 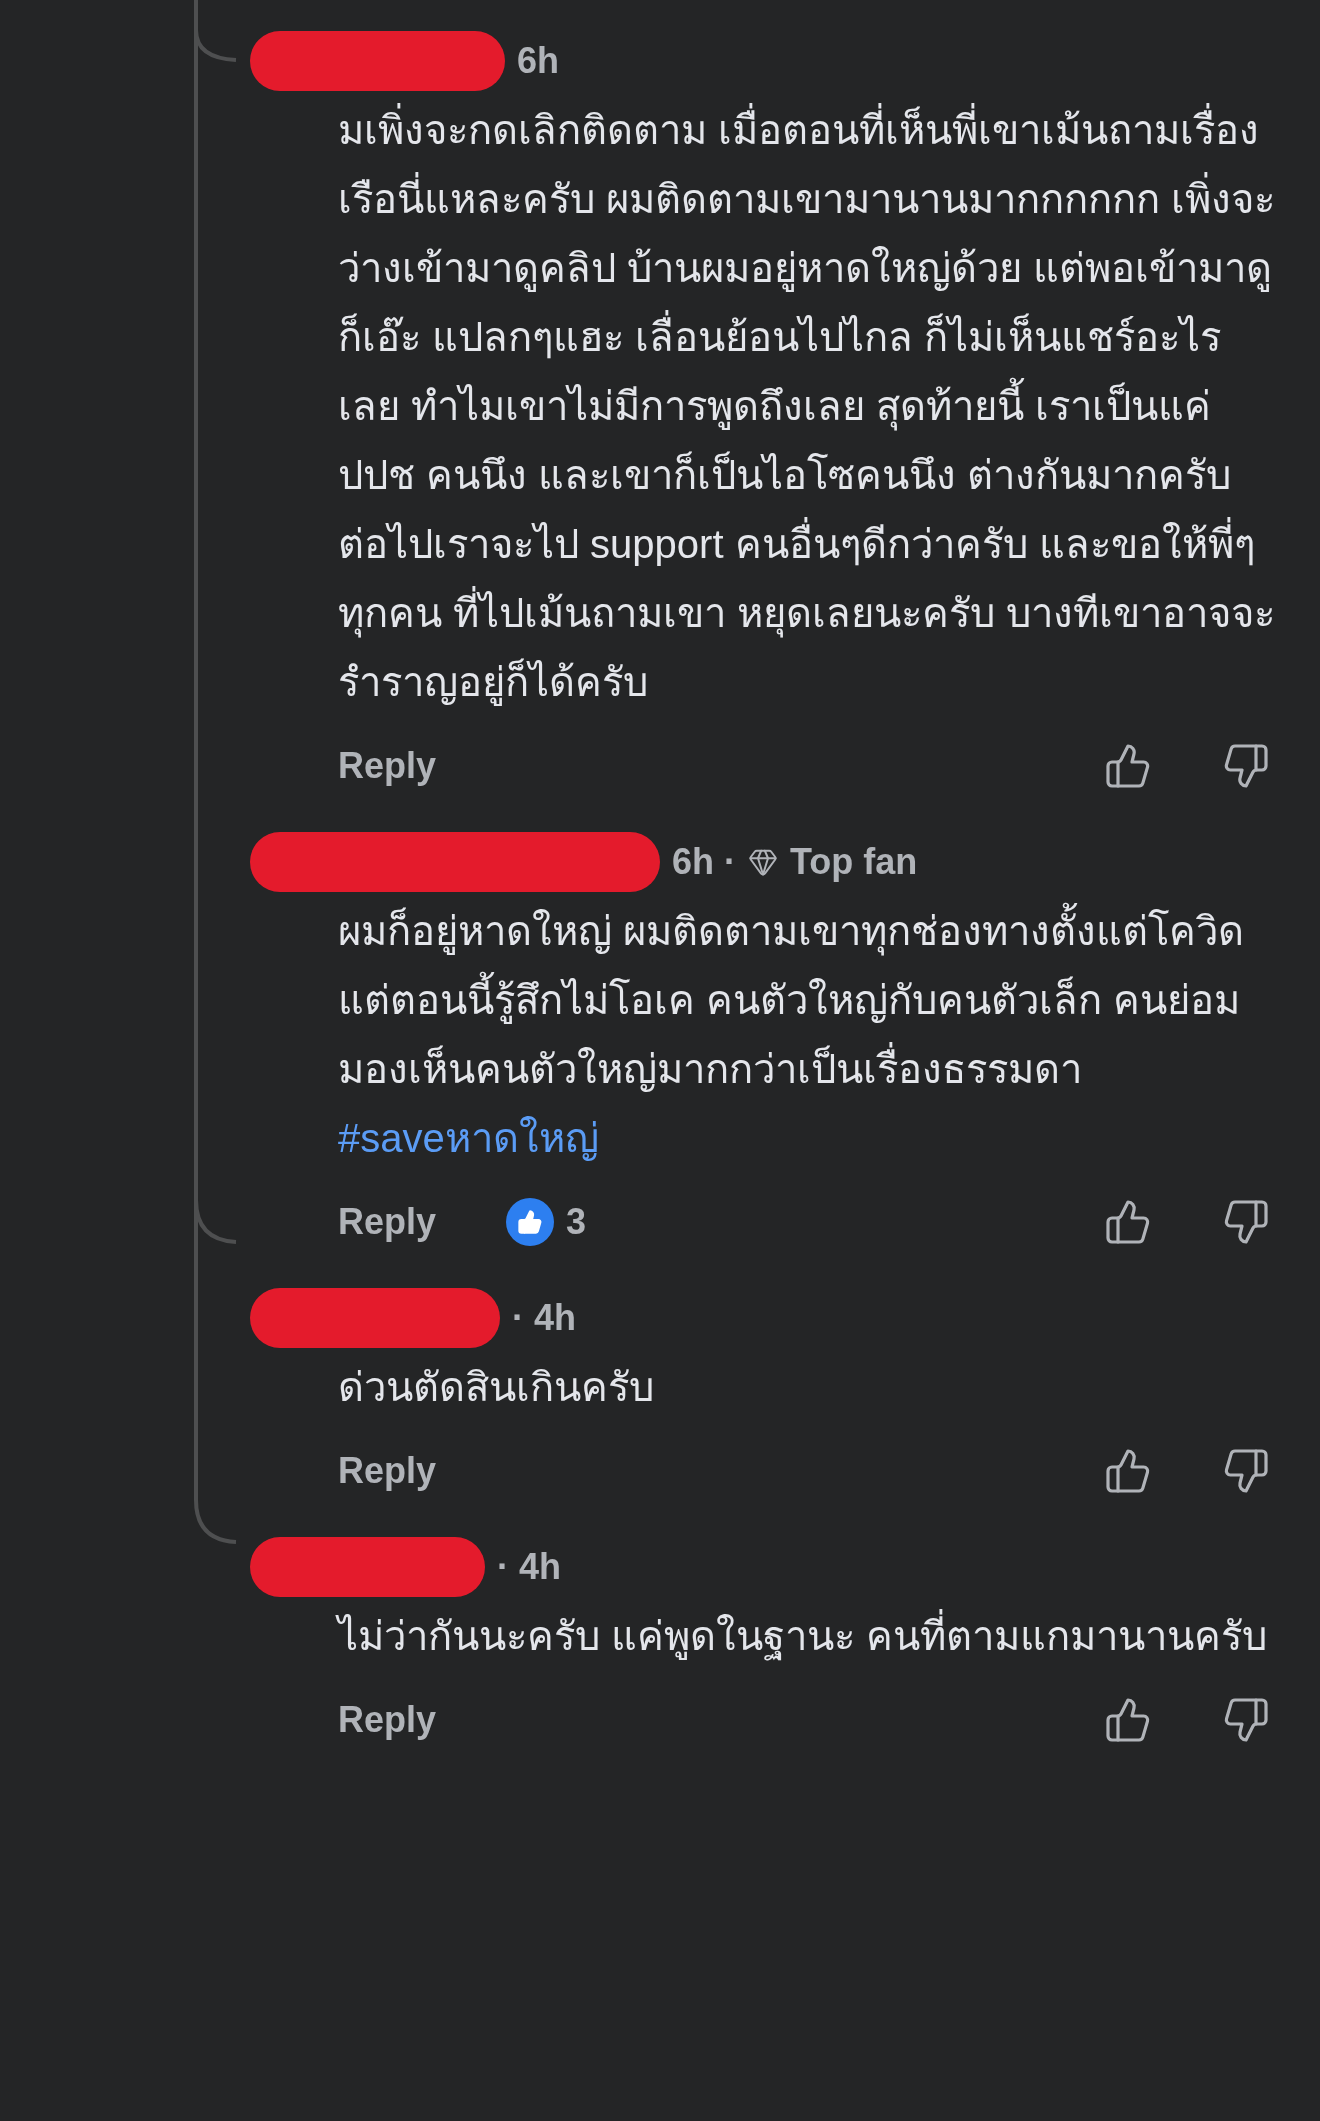 What do you see at coordinates (538, 61) in the screenshot?
I see `comment-time: 6h` at bounding box center [538, 61].